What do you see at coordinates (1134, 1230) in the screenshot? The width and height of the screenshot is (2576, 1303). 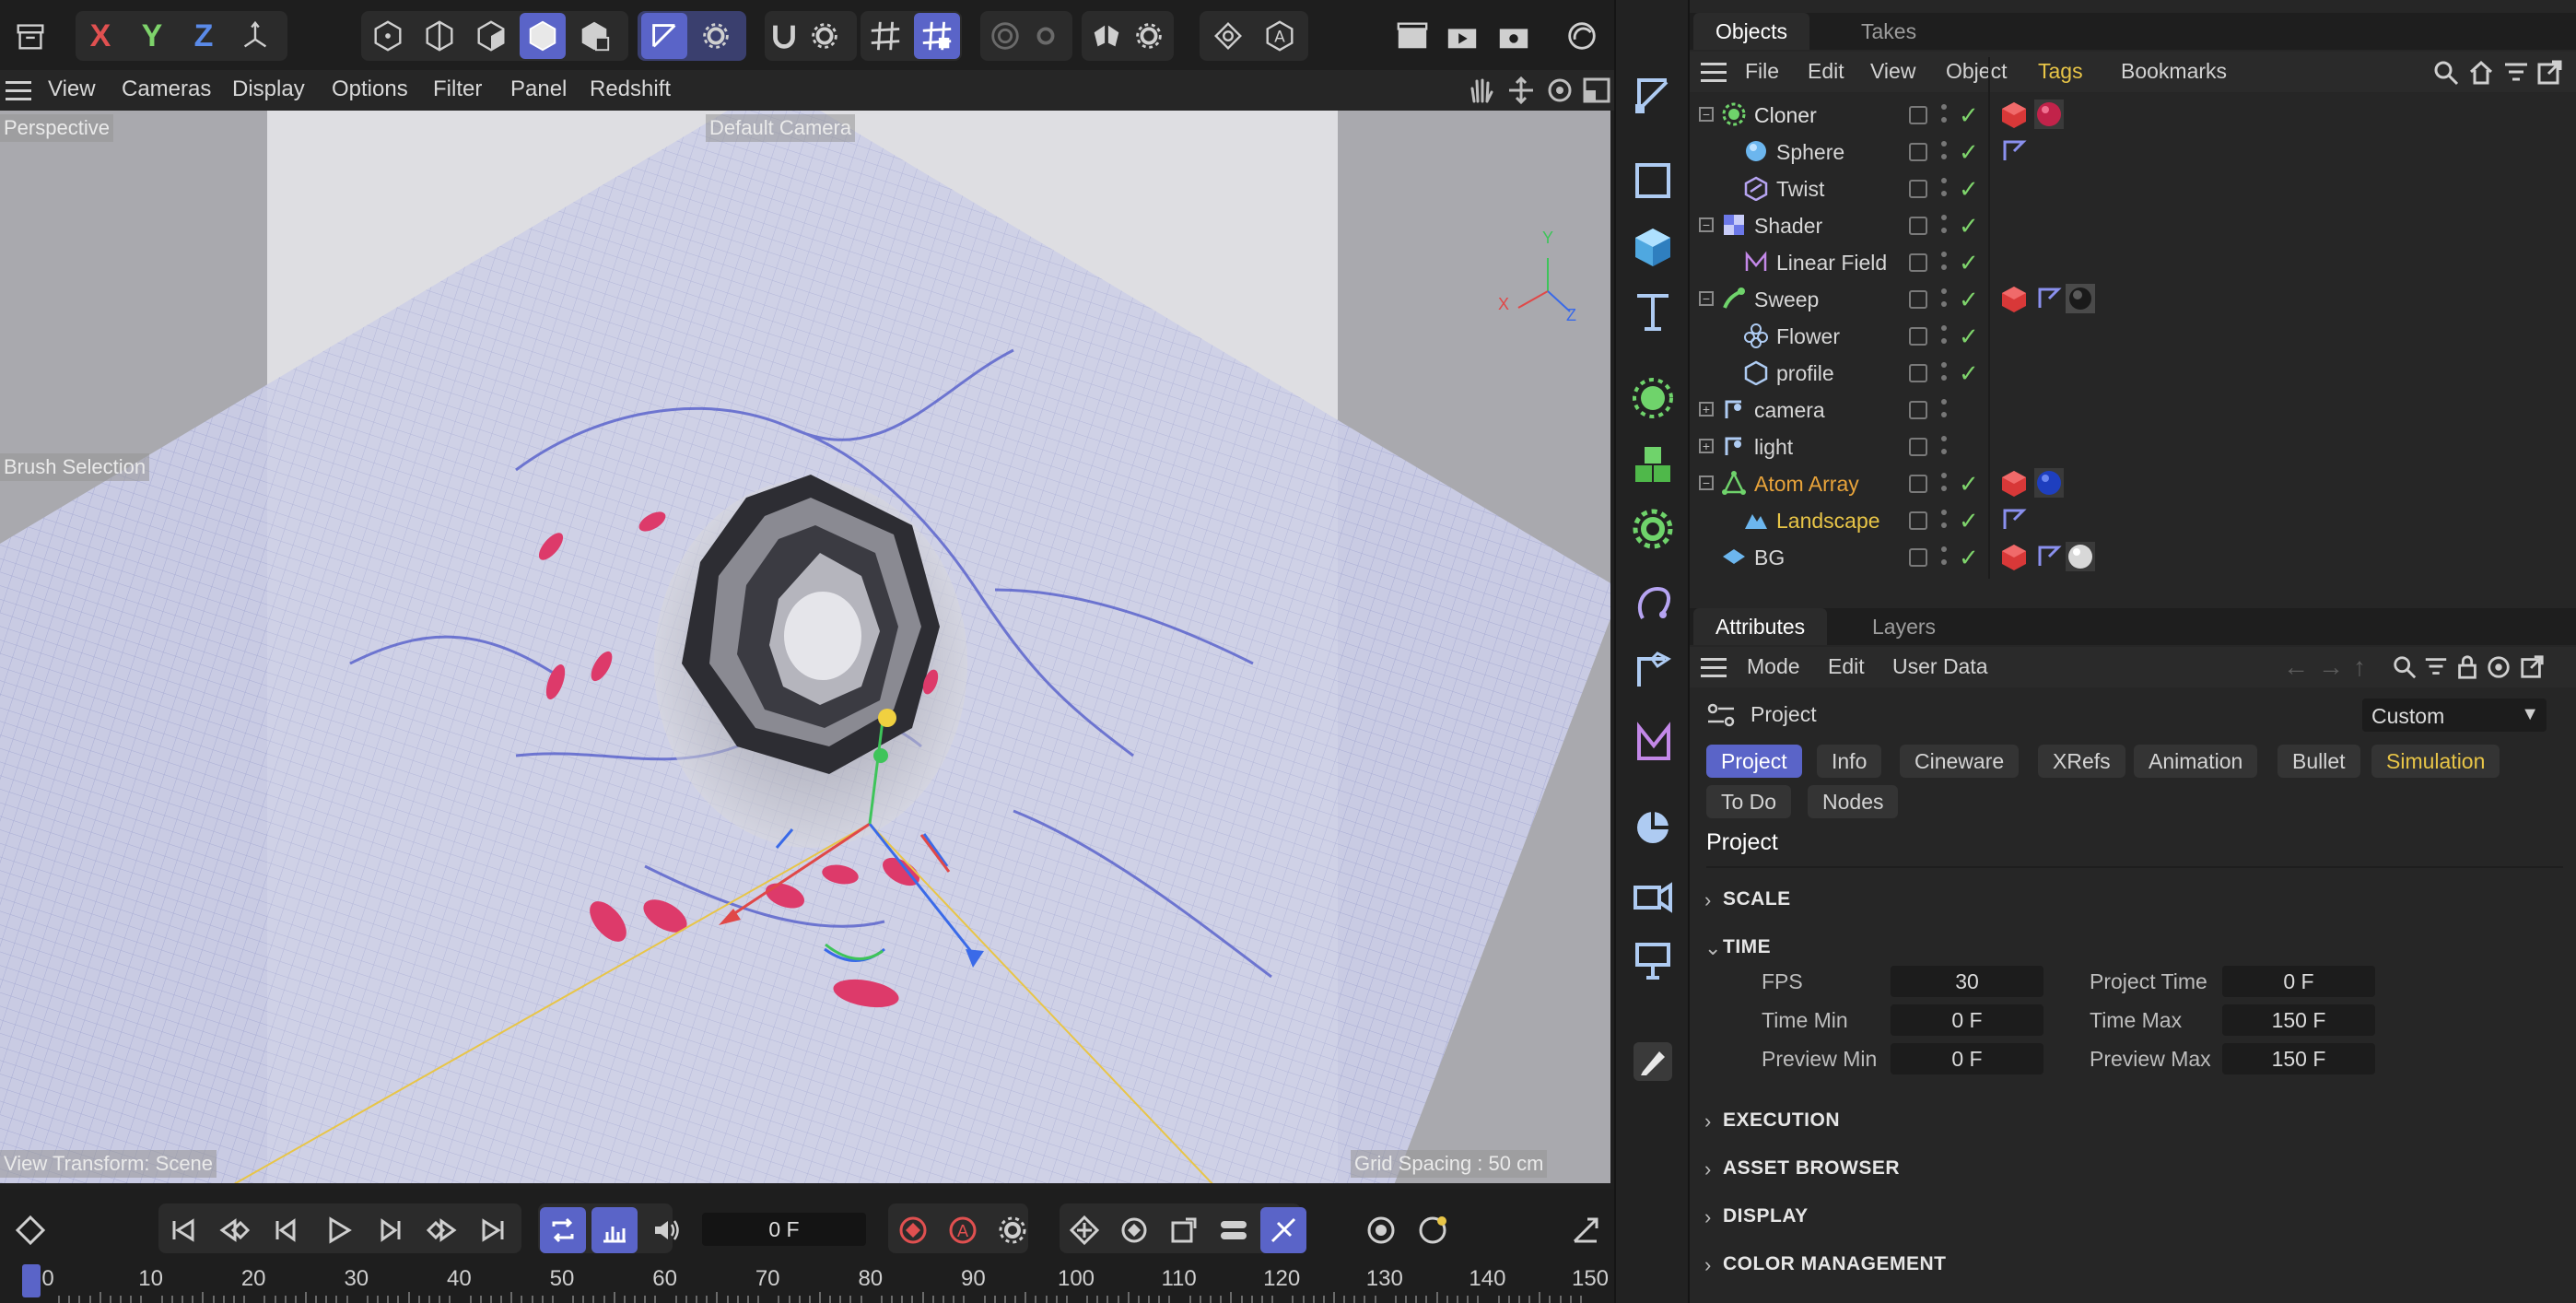 I see `key-rotation-icon` at bounding box center [1134, 1230].